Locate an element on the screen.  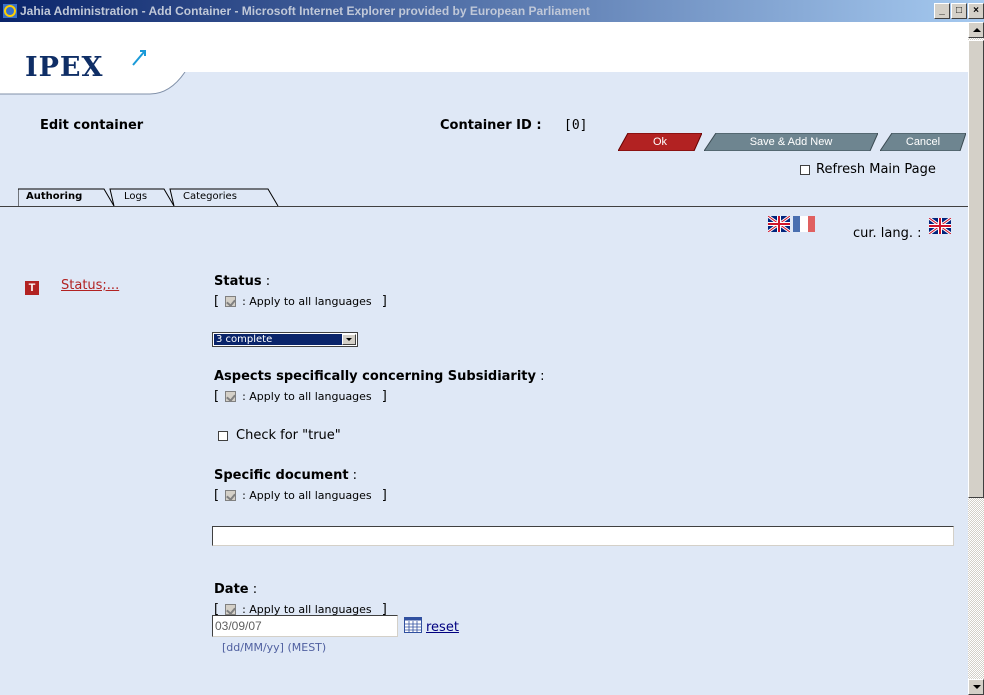
cancel-button: Cancel is located at coordinates (923, 142).